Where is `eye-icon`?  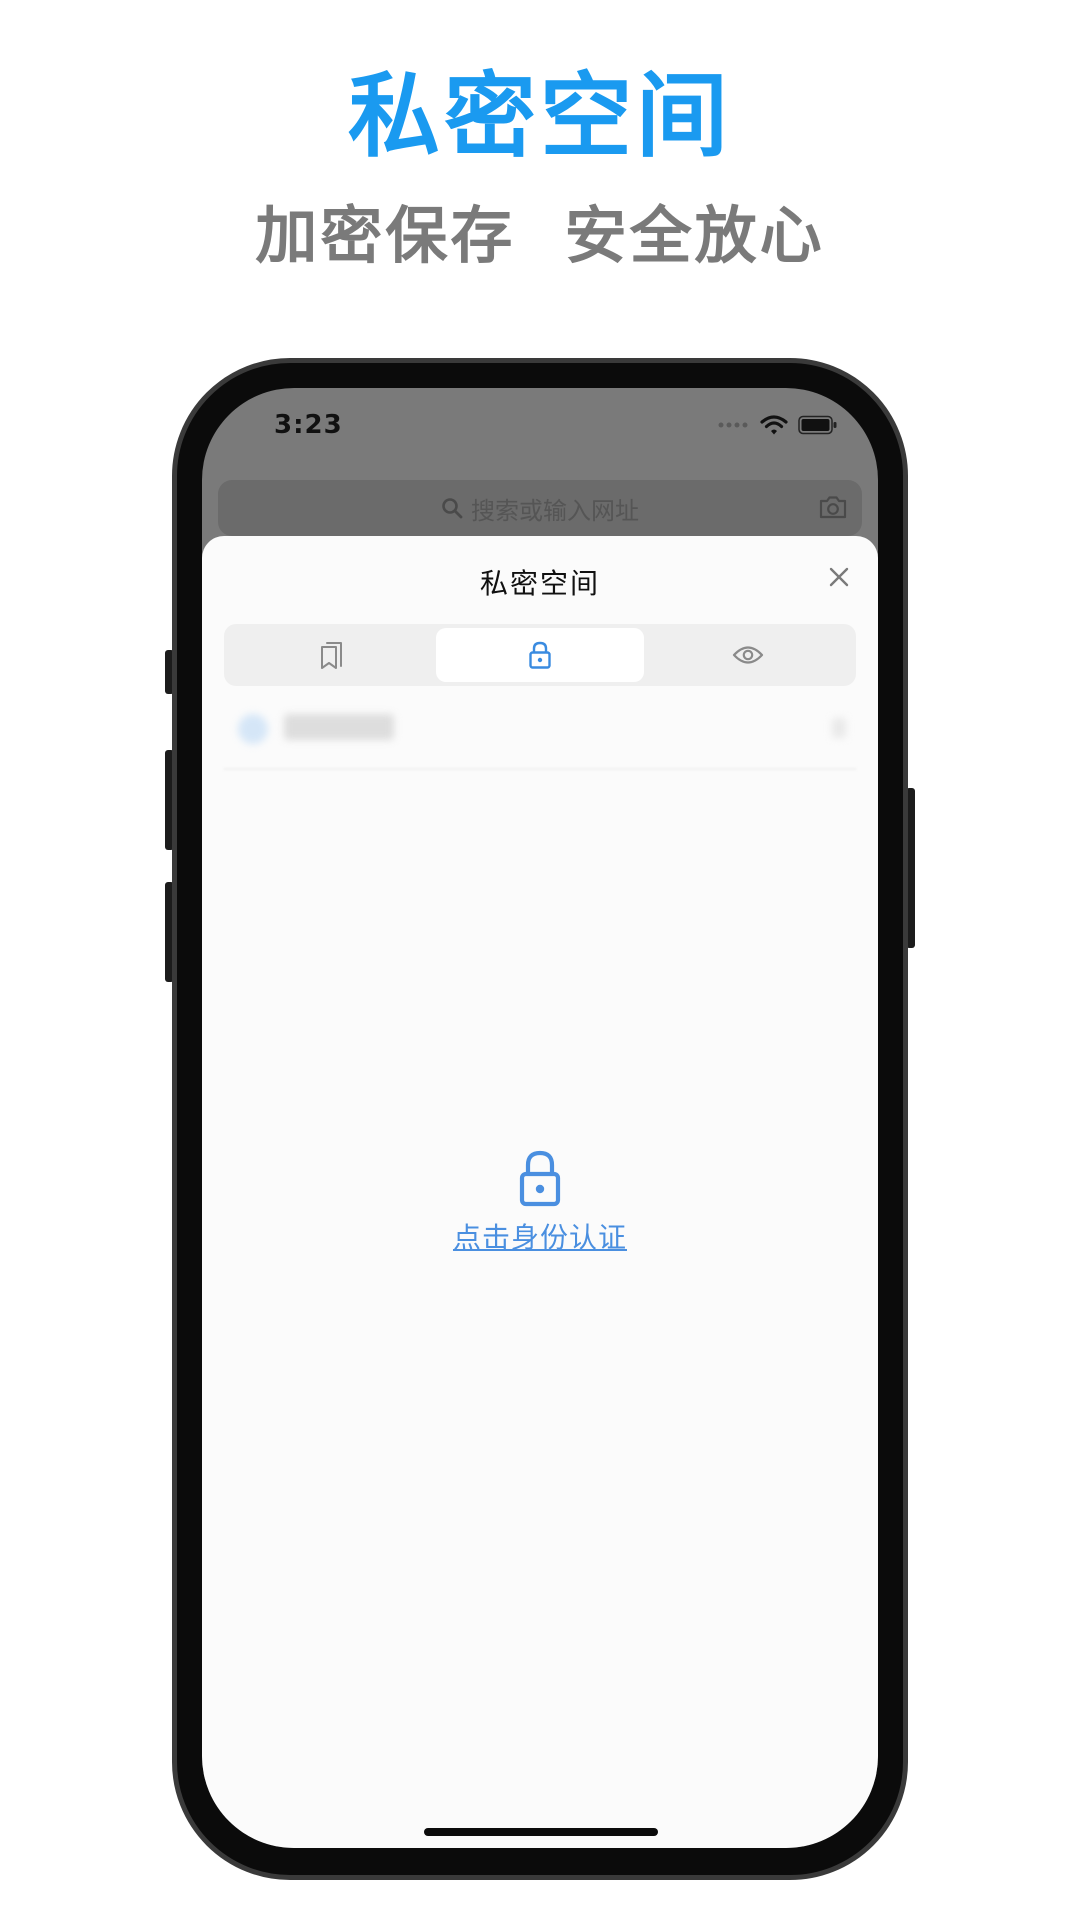 eye-icon is located at coordinates (748, 655).